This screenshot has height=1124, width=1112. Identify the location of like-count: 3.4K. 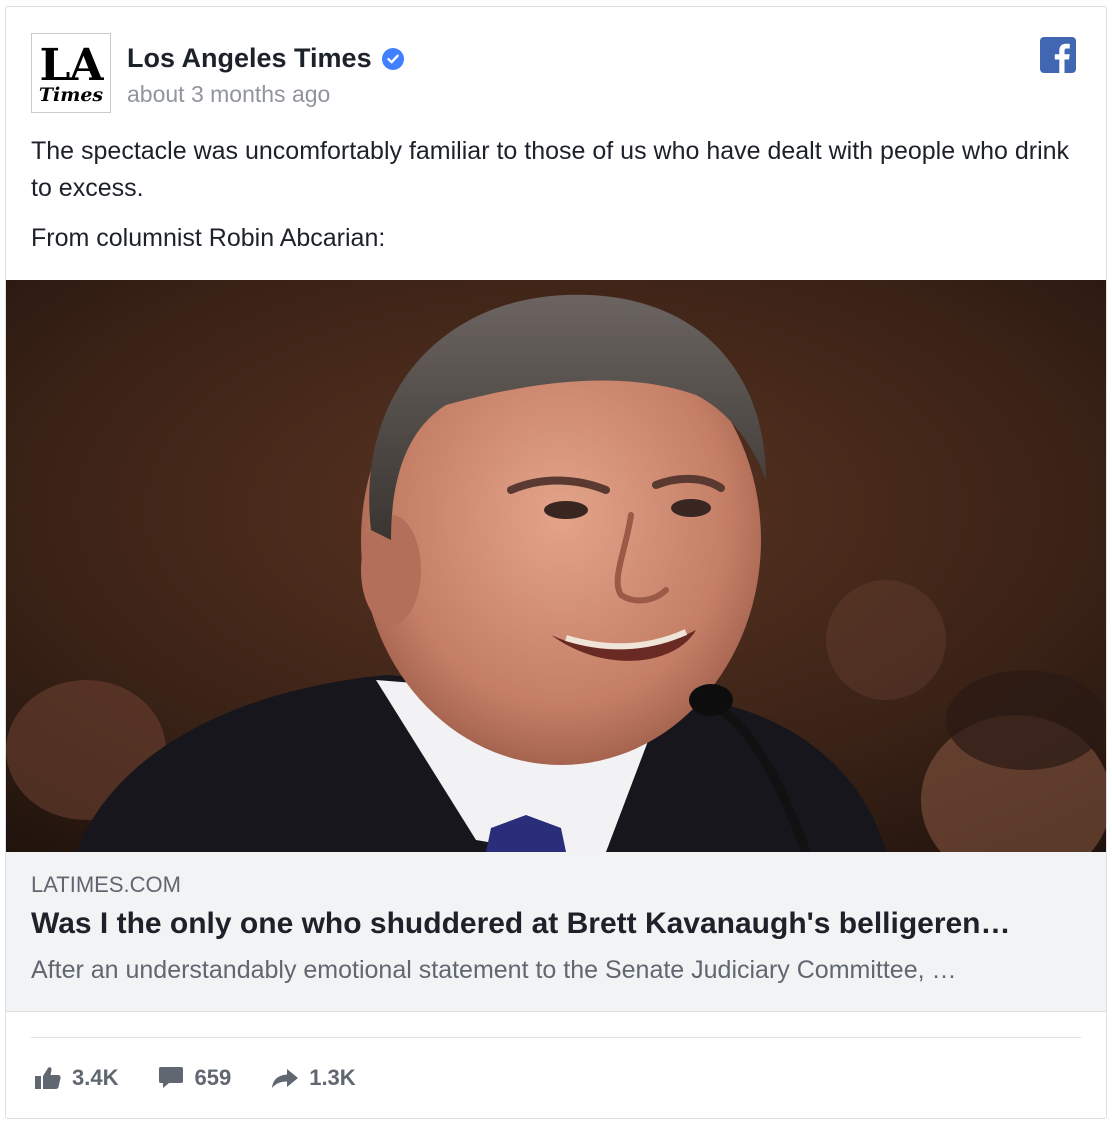
(95, 1077).